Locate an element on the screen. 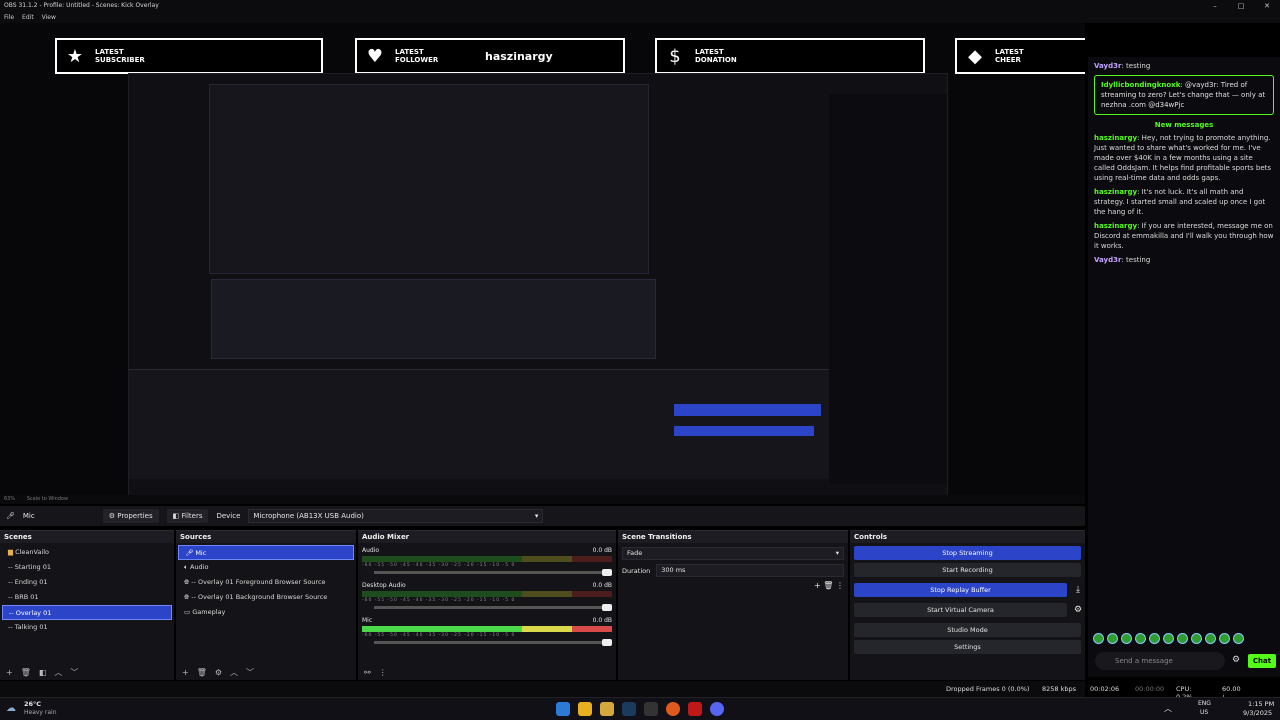 The height and width of the screenshot is (720, 1280). source-item: ▭ Gameplay is located at coordinates (266, 612).